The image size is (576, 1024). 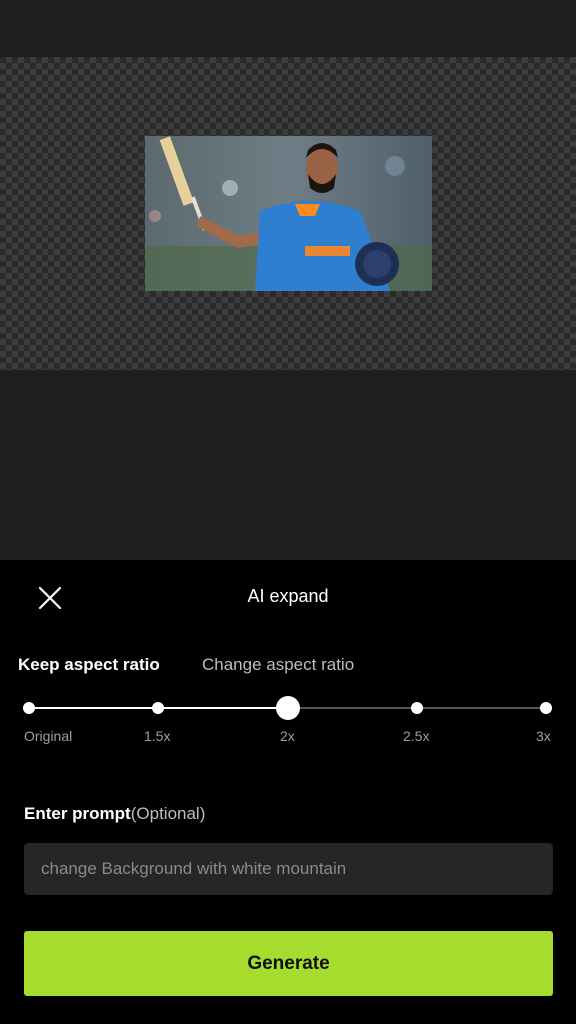 What do you see at coordinates (288, 213) in the screenshot?
I see `source-photo` at bounding box center [288, 213].